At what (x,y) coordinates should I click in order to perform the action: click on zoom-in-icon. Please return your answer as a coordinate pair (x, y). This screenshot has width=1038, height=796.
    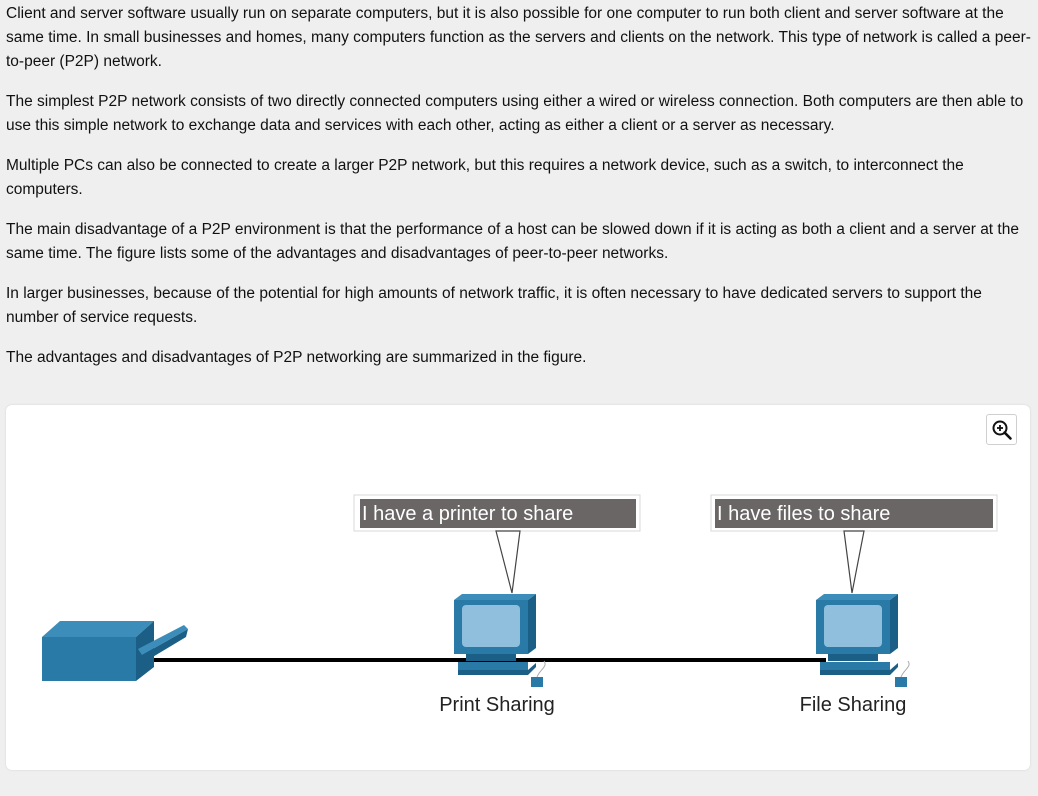
    Looking at the image, I should click on (1002, 430).